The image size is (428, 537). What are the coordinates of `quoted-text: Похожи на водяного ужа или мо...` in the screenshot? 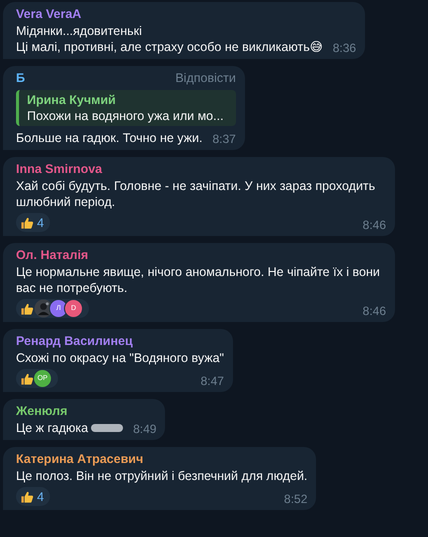 It's located at (126, 116).